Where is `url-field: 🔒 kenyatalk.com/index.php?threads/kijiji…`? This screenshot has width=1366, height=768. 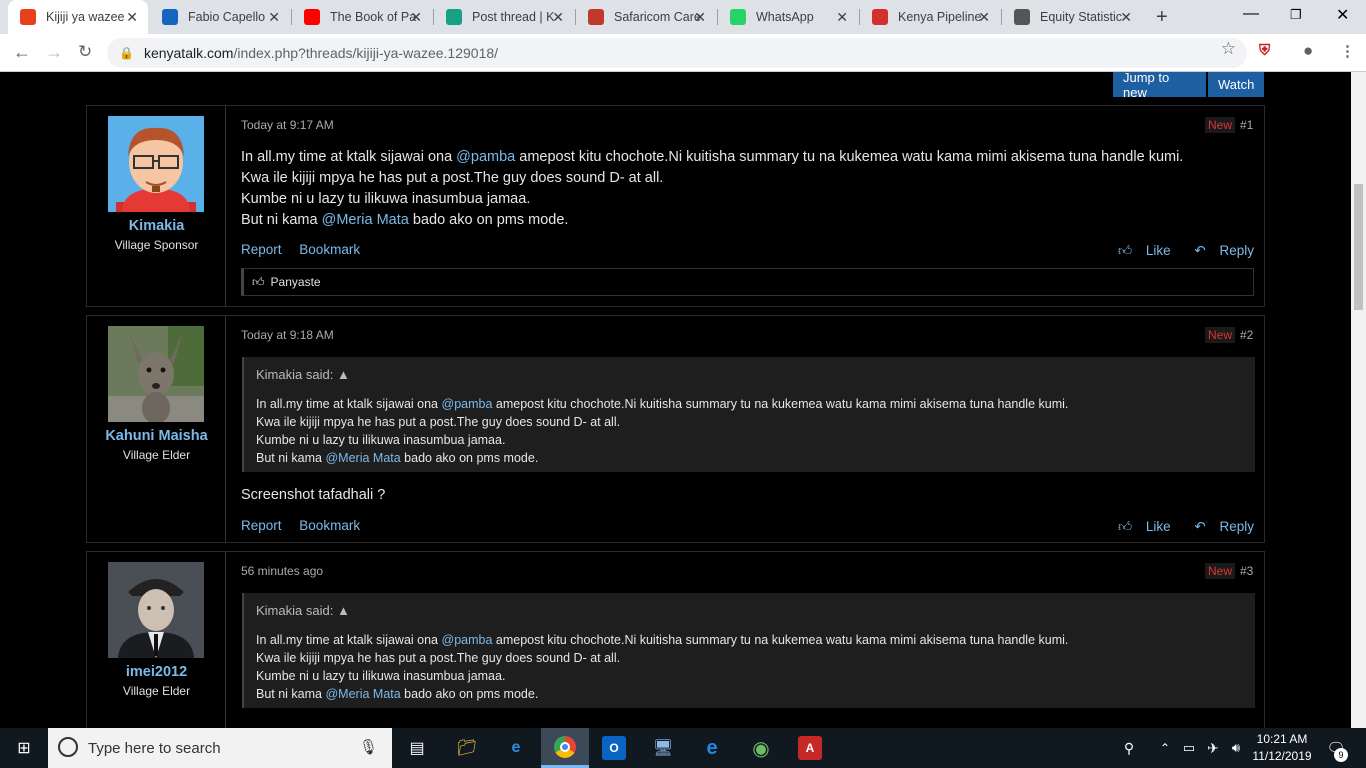
url-field: 🔒 kenyatalk.com/index.php?threads/kijiji… is located at coordinates (677, 53).